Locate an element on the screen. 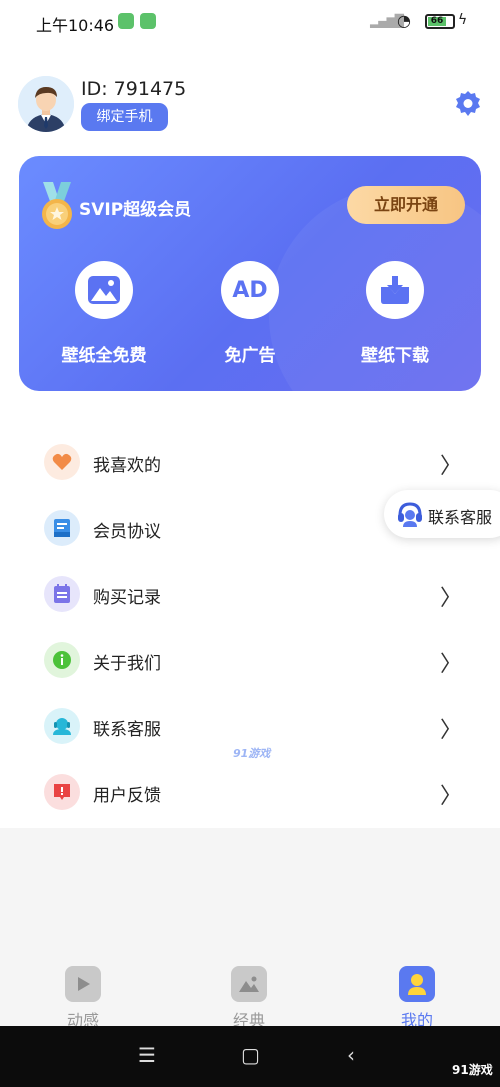 Image resolution: width=500 pixels, height=1087 pixels. battery-level: 66 is located at coordinates (437, 21).